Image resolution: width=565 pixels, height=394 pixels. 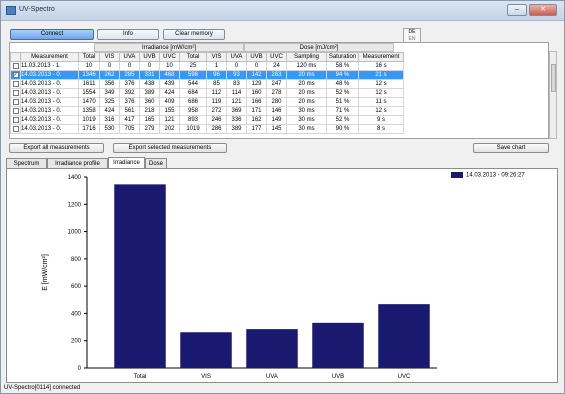 I want to click on checked-checkbox: ✓, so click(x=15, y=74).